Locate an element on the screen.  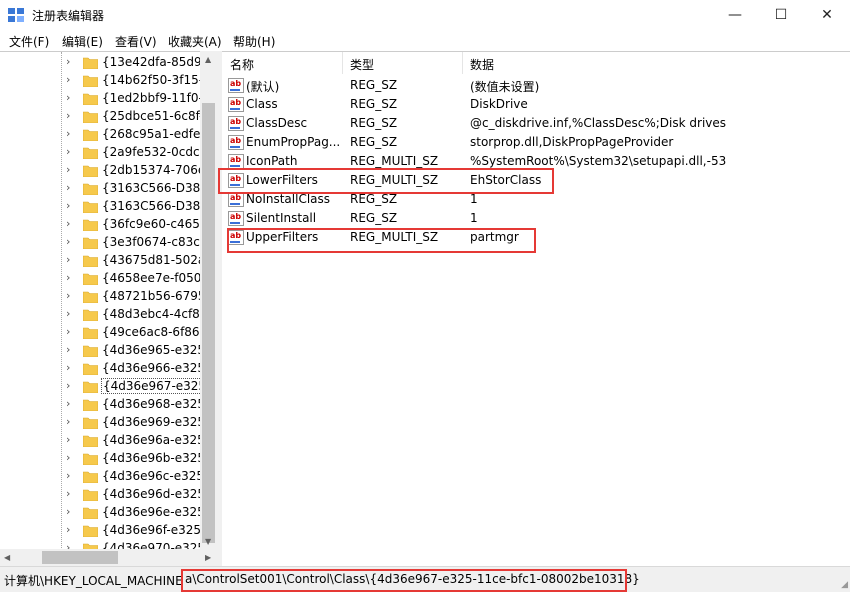
maximize-button: ☐ is located at coordinates (781, 15).